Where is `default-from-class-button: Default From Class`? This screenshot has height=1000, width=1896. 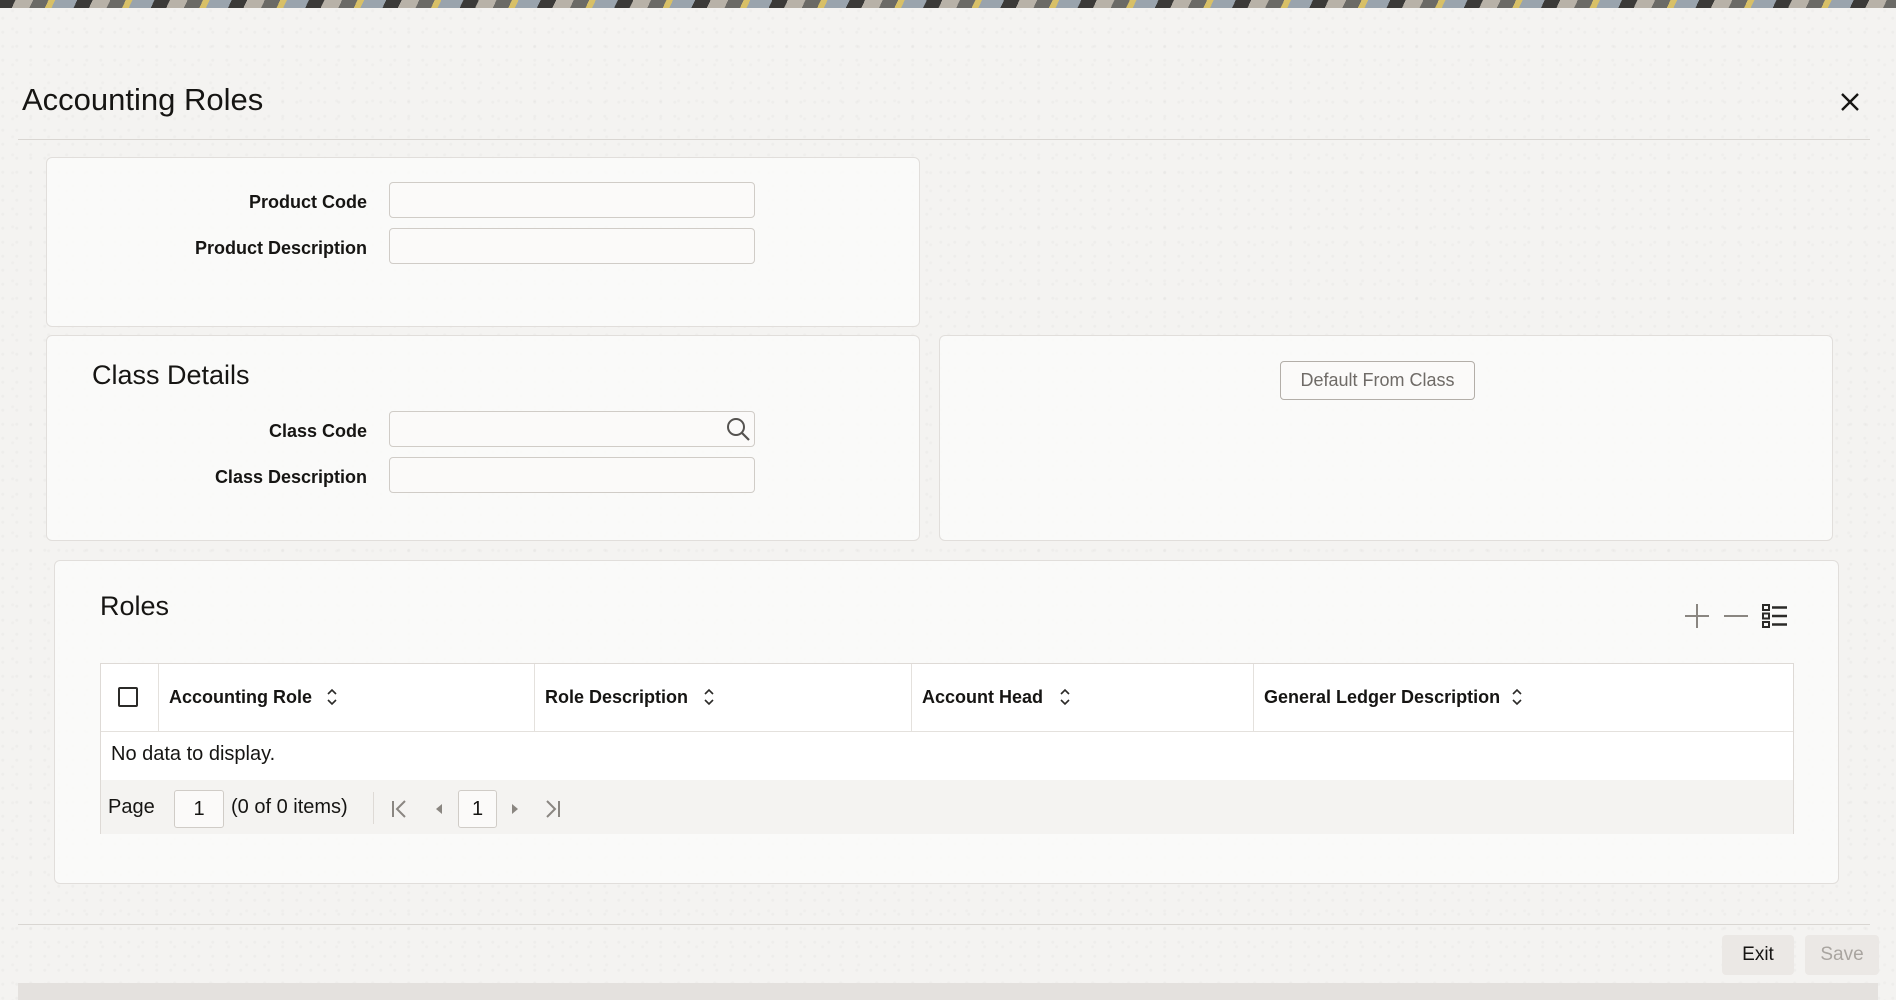 default-from-class-button: Default From Class is located at coordinates (1377, 380).